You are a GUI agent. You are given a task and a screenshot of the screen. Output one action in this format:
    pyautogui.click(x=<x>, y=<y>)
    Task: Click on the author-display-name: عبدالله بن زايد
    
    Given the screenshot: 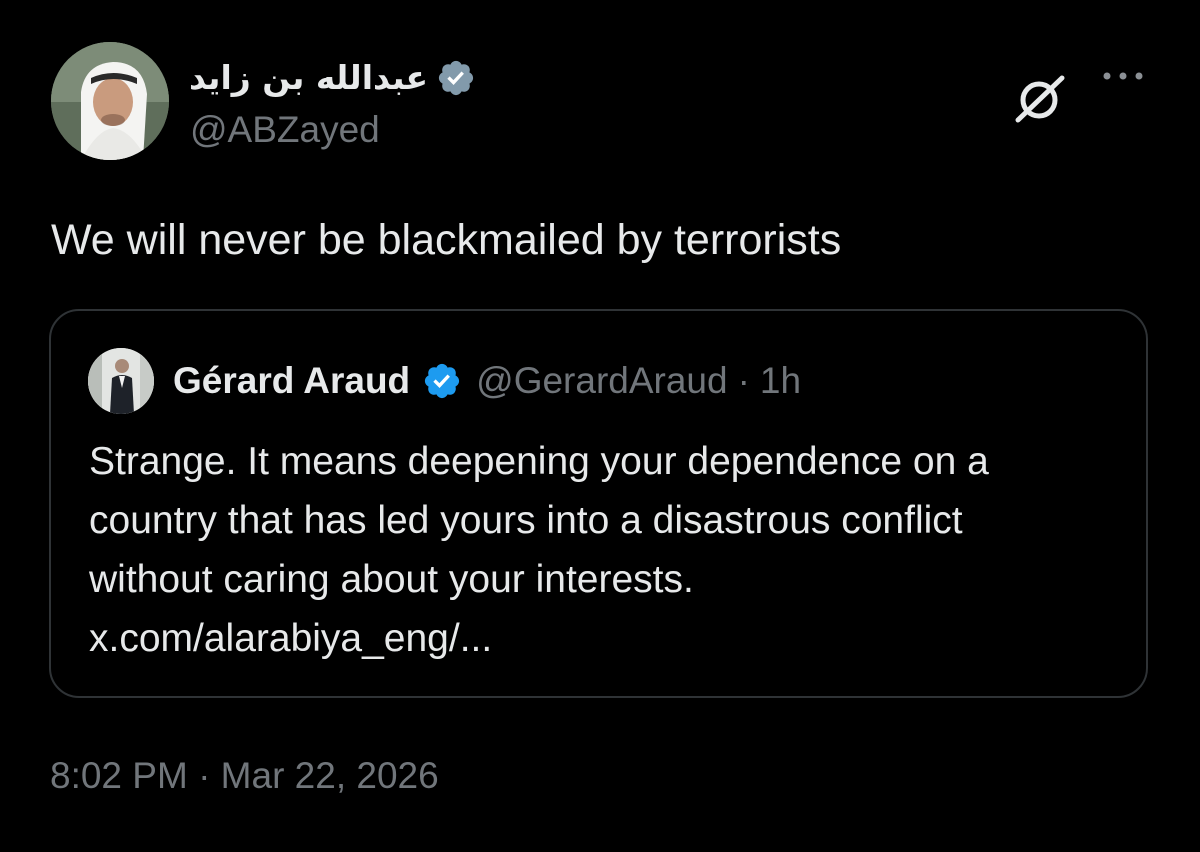 What is the action you would take?
    pyautogui.click(x=308, y=78)
    